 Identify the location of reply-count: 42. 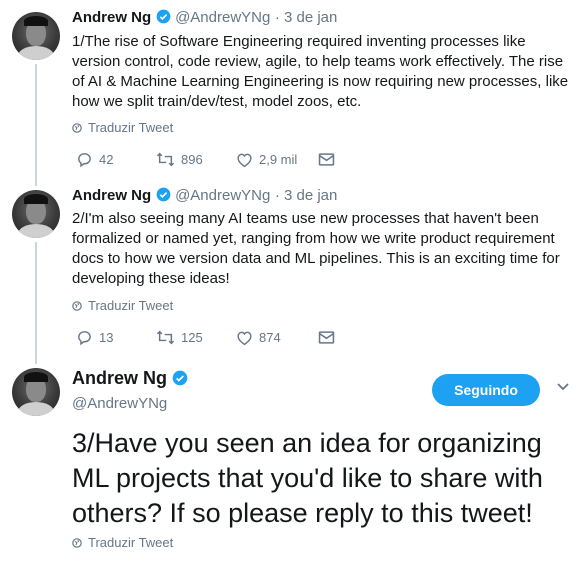
(106, 159).